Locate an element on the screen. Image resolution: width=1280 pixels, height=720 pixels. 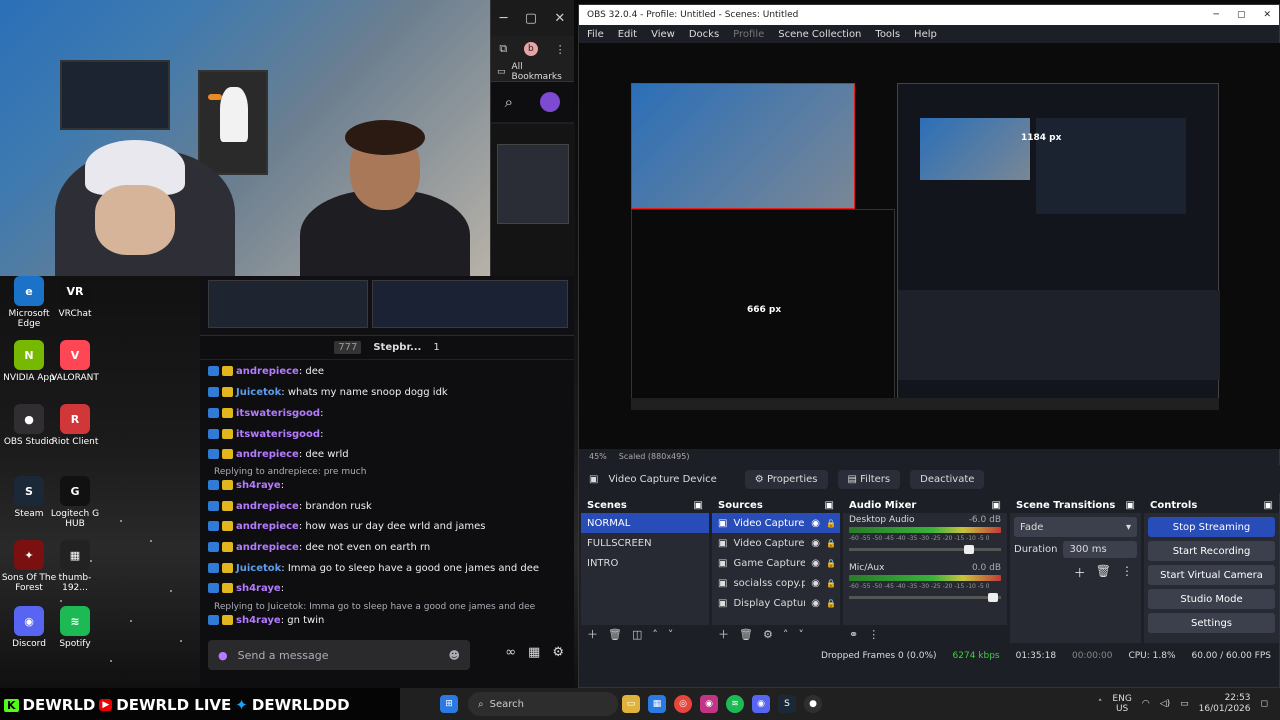
chrome-icon: ◎ is located at coordinates (683, 704).